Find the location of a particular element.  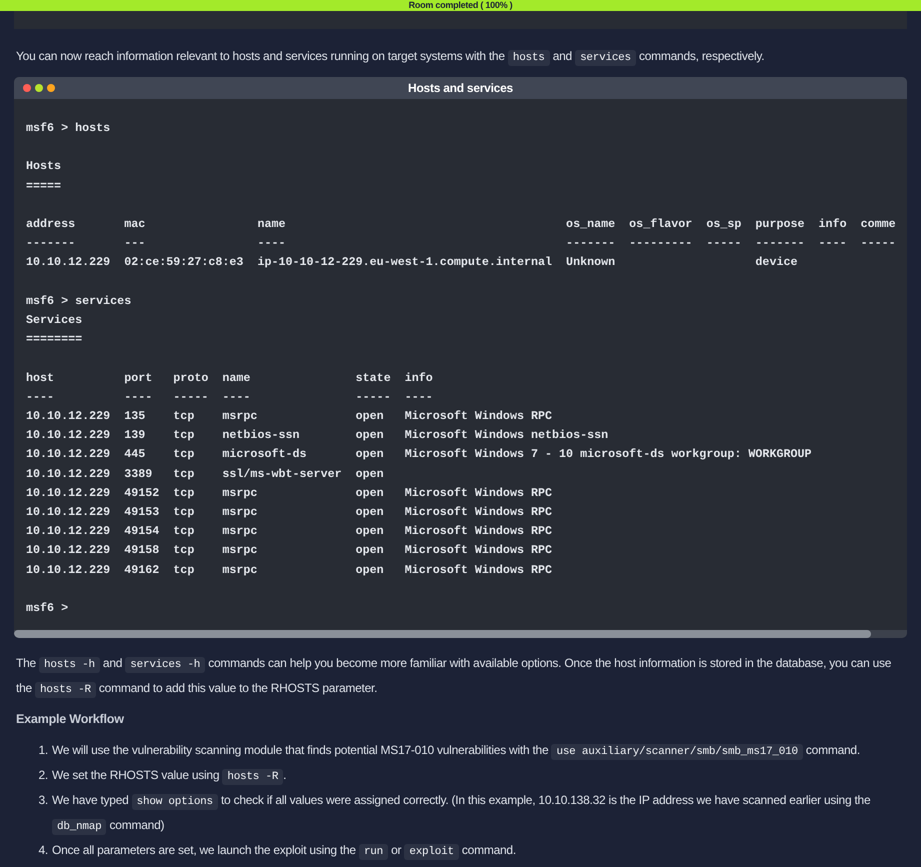

terminal-line: 10.10.12.229 02:ce:59:27:c8:e3 ip-10-10-12-229.eu-west-1.compute.internal Unknown device is located at coordinates (412, 263).